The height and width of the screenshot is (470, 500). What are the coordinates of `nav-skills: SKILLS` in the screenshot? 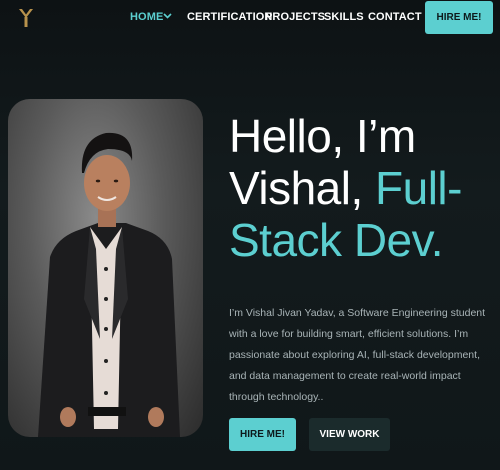 It's located at (344, 17).